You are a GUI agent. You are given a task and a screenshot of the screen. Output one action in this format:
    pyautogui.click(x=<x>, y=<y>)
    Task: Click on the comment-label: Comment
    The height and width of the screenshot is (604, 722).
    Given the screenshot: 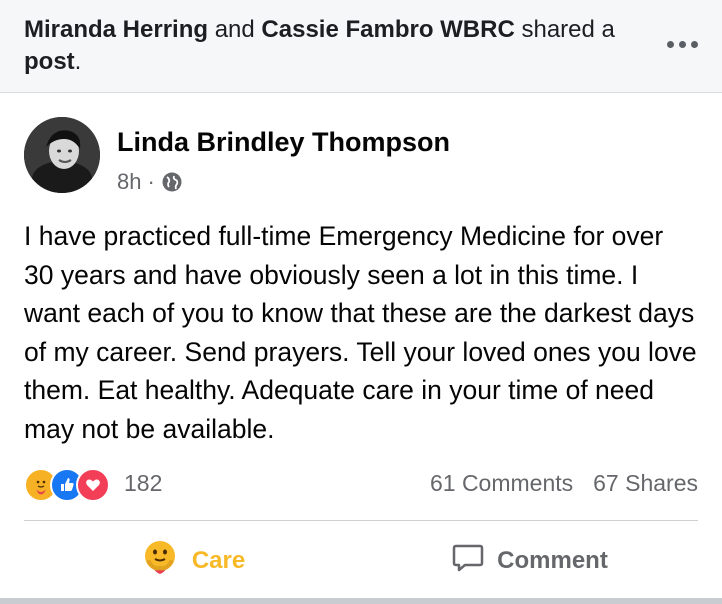 What is the action you would take?
    pyautogui.click(x=552, y=560)
    